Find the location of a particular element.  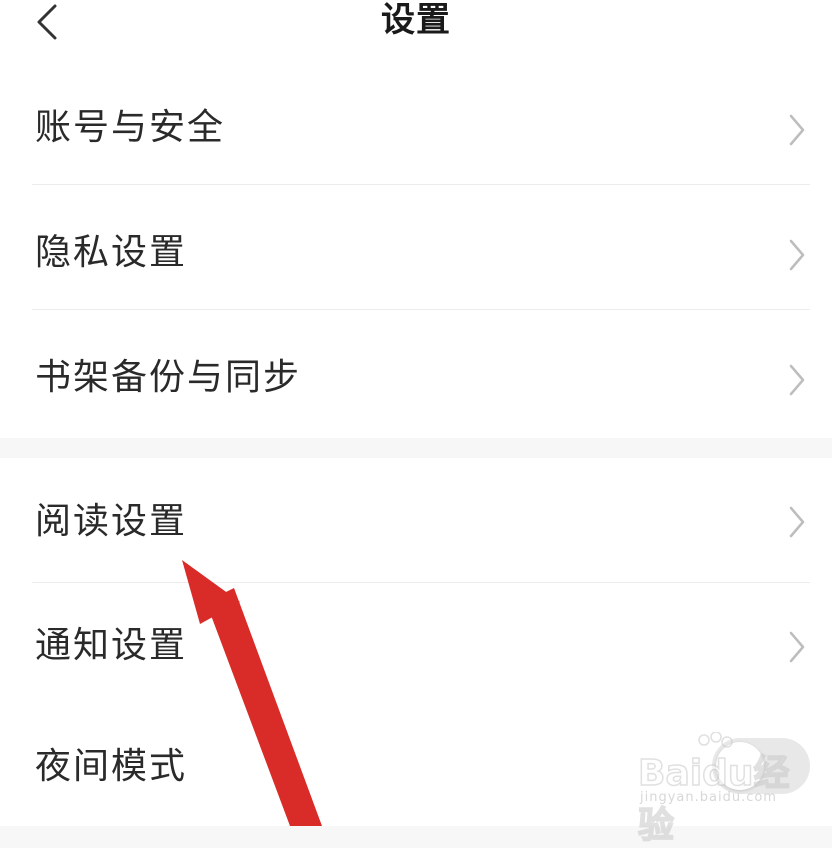

settings-row-label: 账号与安全 is located at coordinates (130, 127).